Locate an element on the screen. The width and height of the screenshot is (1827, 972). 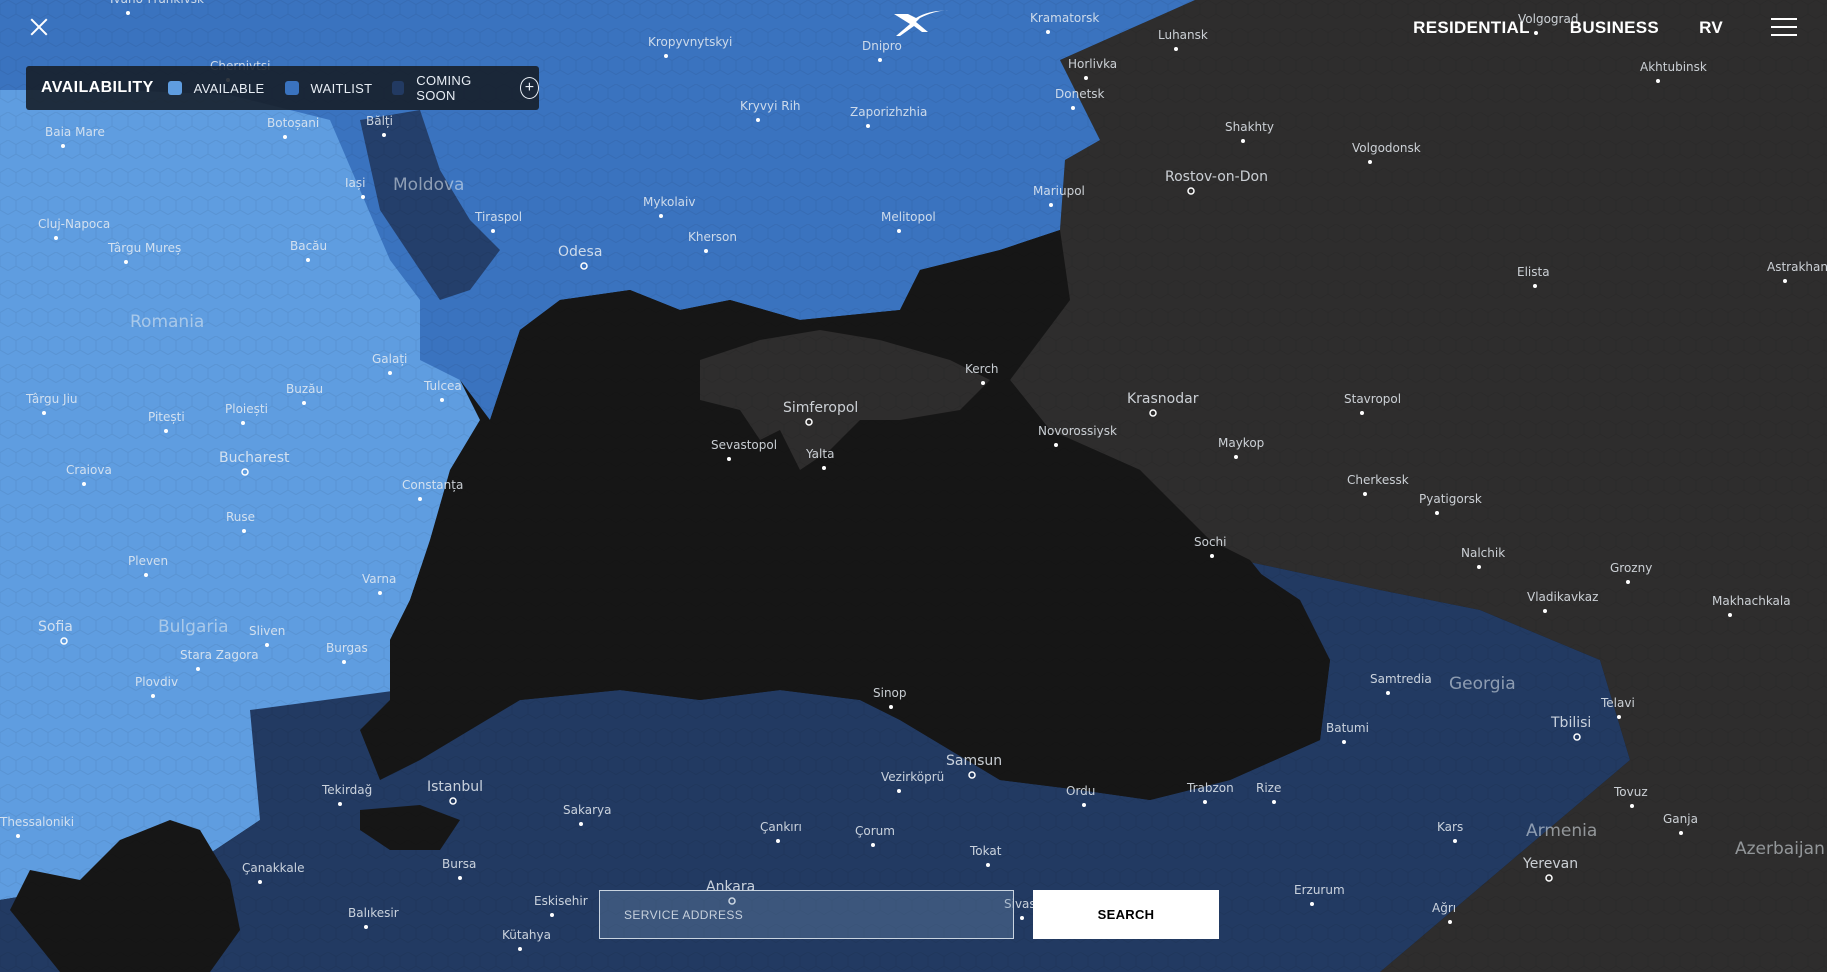
city-label: Tovuz is located at coordinates (1630, 792).